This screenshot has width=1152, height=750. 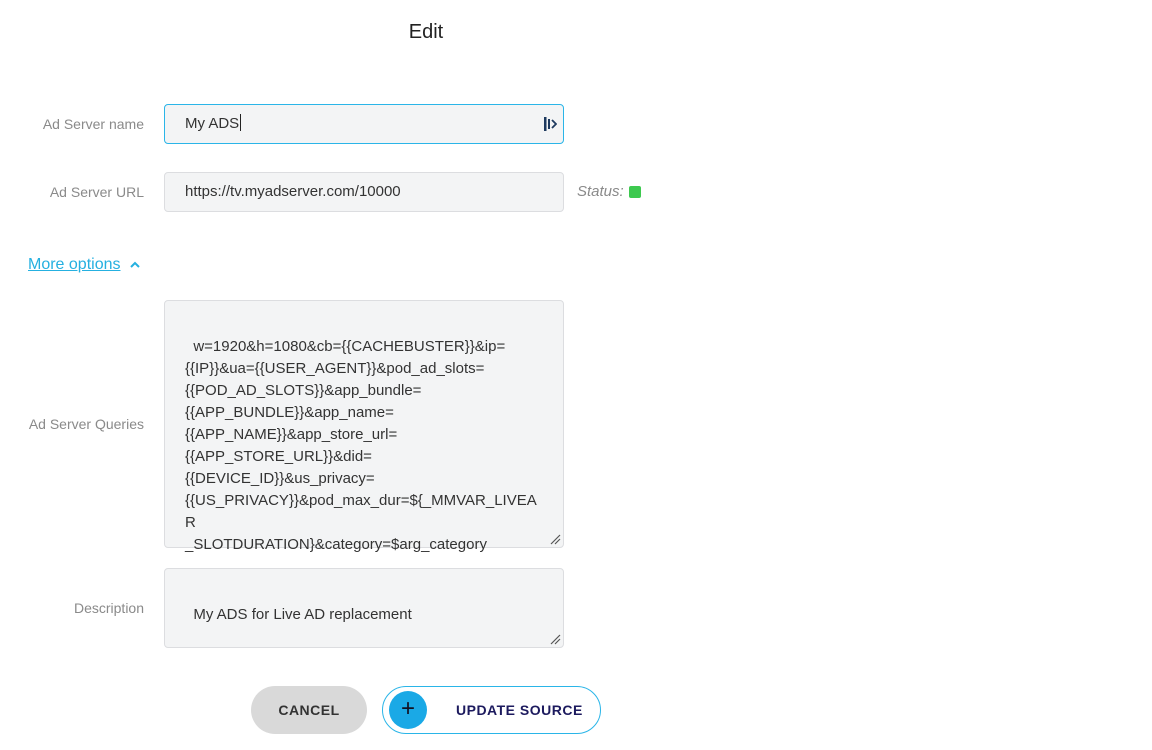 I want to click on plus-icon: +, so click(x=408, y=710).